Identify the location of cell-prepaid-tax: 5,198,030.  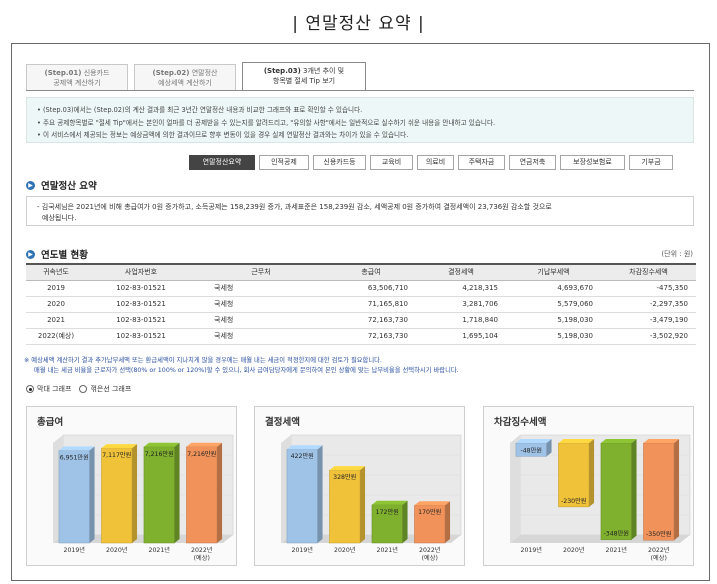
(553, 336).